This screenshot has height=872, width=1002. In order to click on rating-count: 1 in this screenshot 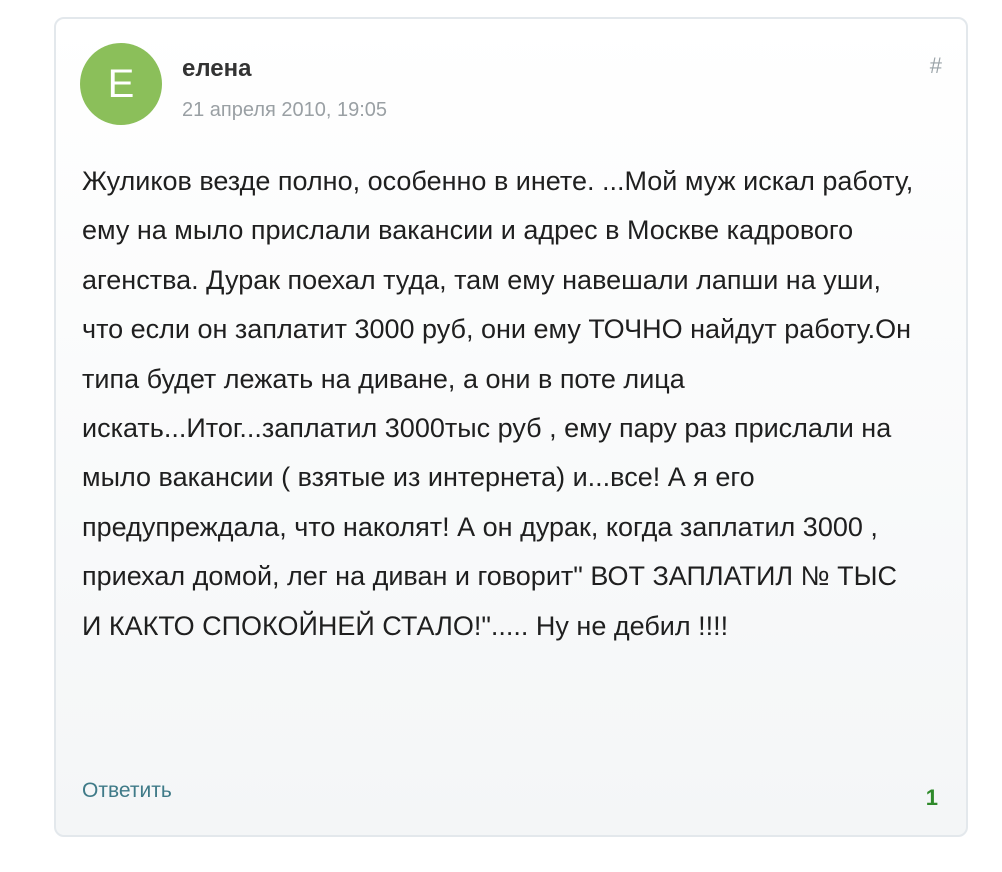, I will do `click(931, 797)`.